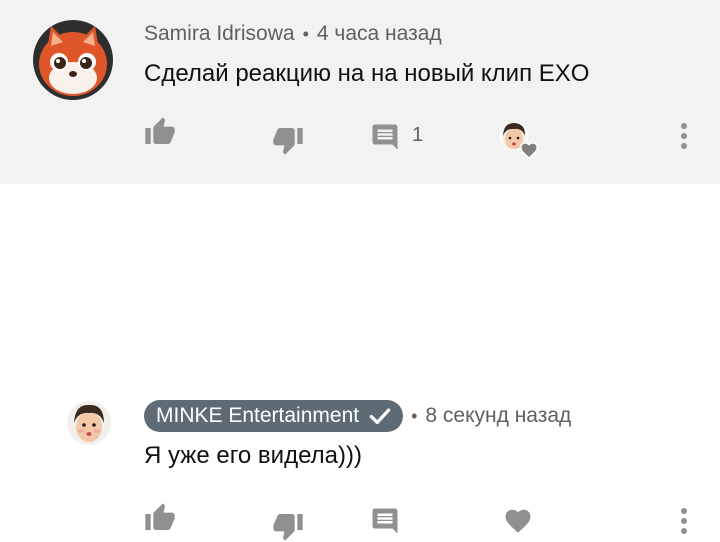  Describe the element at coordinates (367, 73) in the screenshot. I see `comment-text: Сделай реакцию на на новый клип EXO` at that location.